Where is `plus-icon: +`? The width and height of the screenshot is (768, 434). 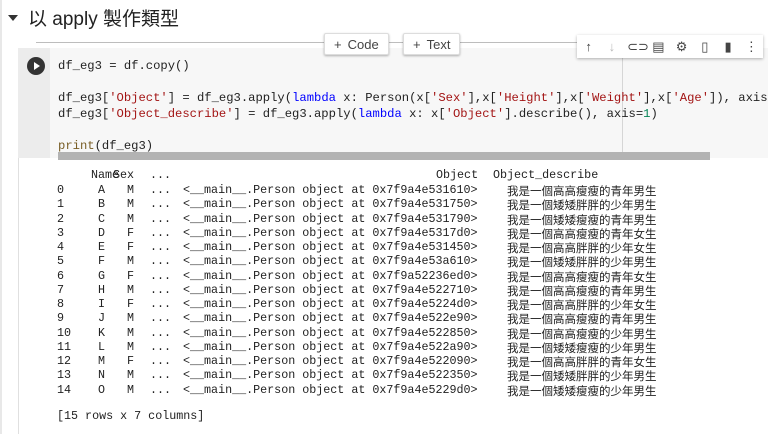
plus-icon: + is located at coordinates (417, 44).